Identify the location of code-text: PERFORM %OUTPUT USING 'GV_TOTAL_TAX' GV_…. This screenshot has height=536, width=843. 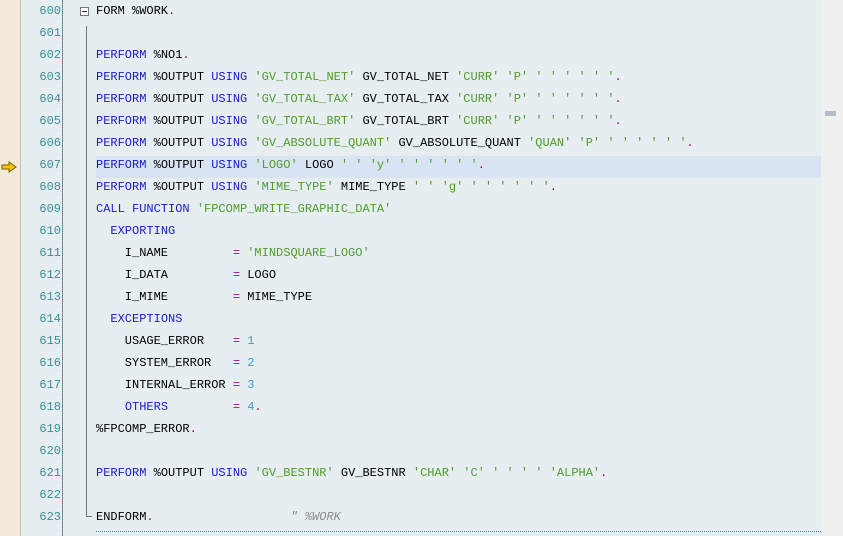
(359, 99).